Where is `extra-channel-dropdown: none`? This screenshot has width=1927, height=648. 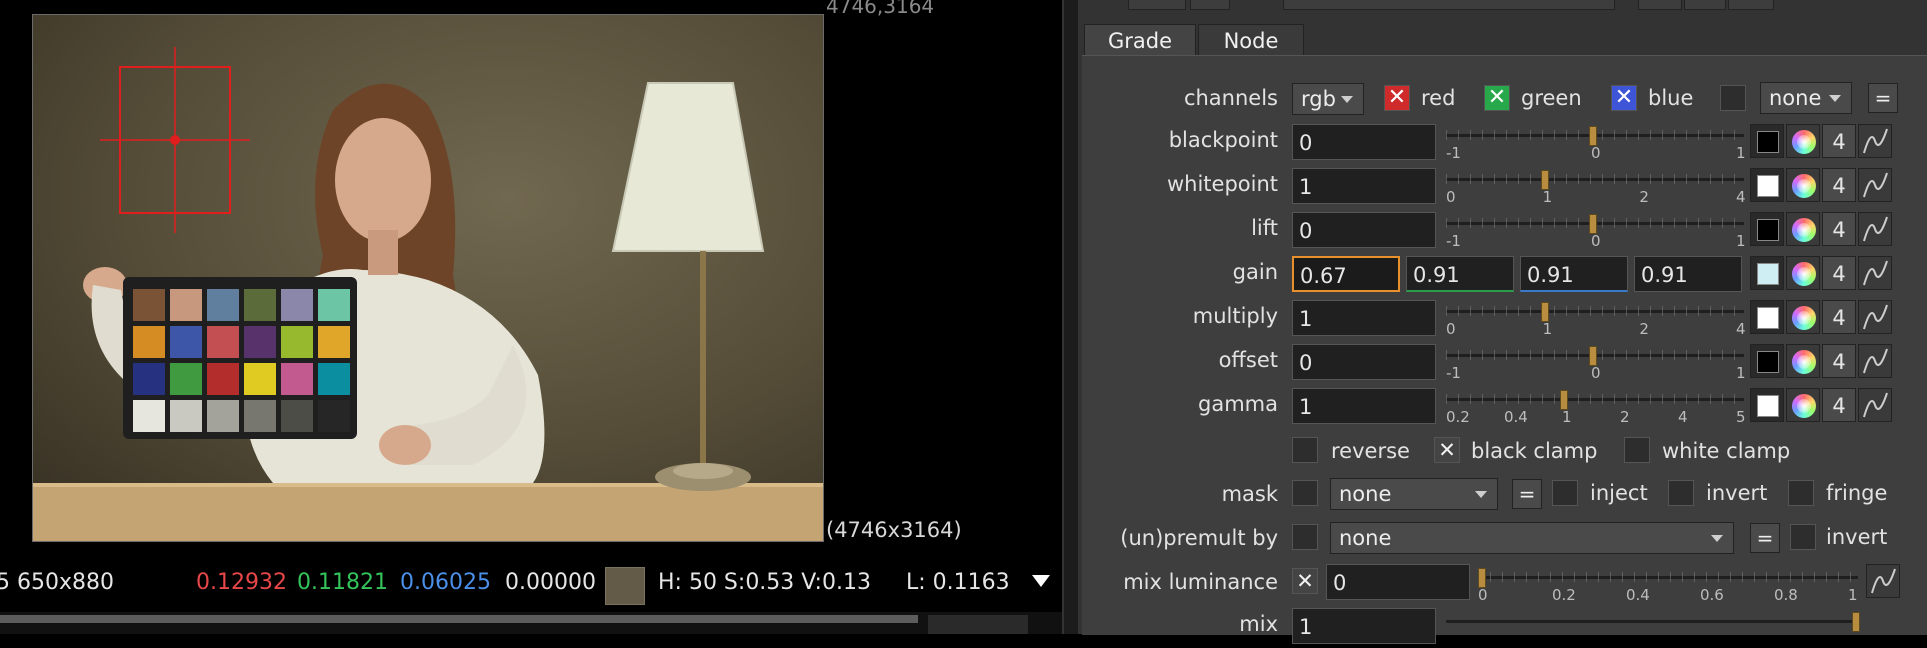 extra-channel-dropdown: none is located at coordinates (1806, 98).